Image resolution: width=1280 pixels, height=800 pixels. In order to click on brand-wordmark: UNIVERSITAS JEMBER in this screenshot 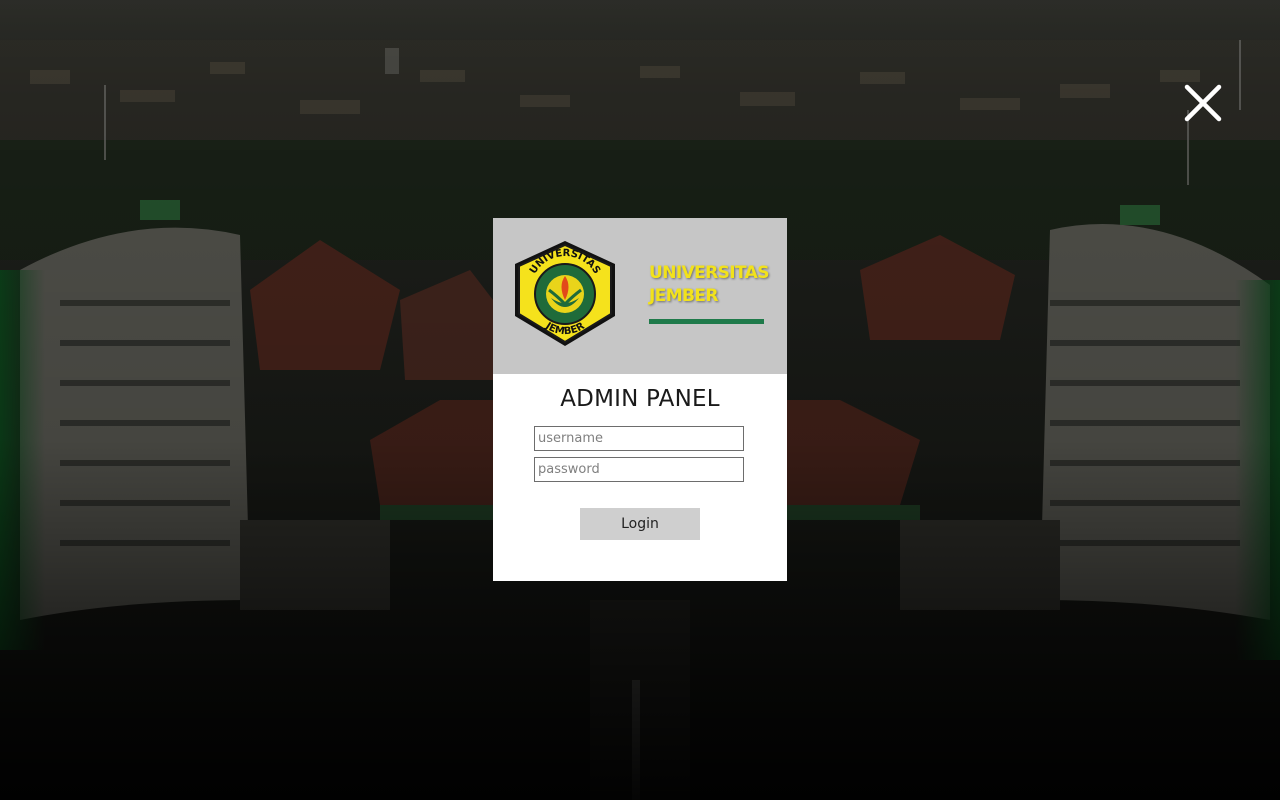, I will do `click(709, 285)`.